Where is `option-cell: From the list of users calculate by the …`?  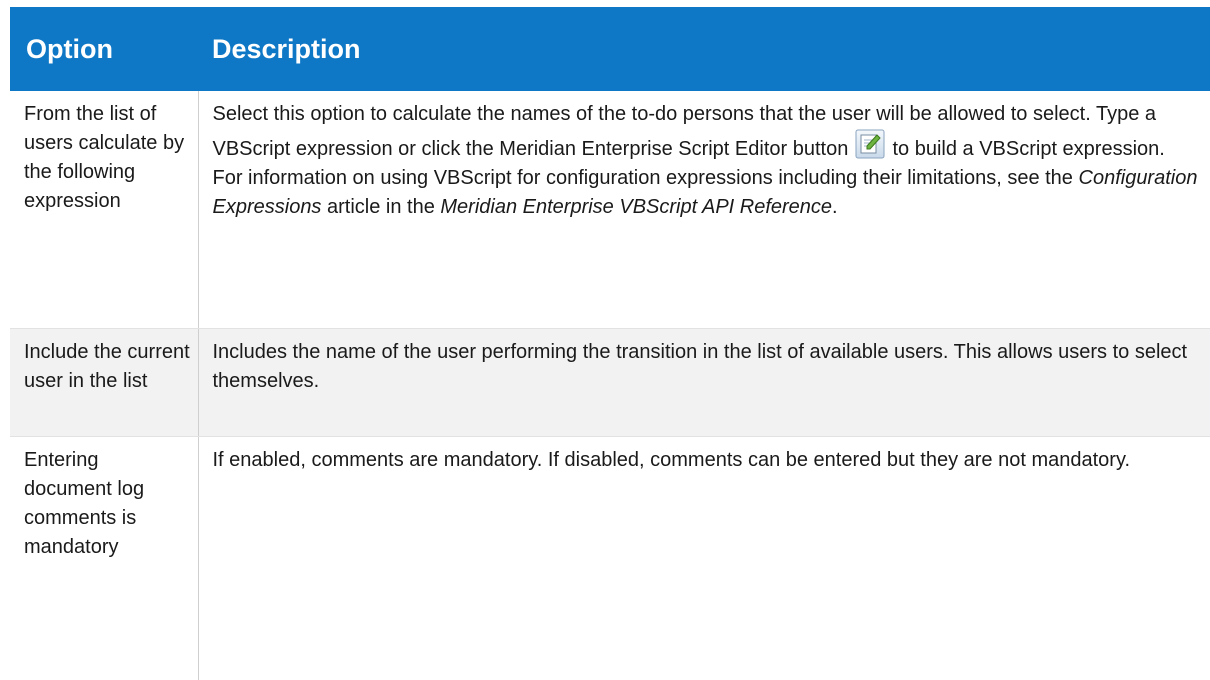
option-cell: From the list of users calculate by the … is located at coordinates (104, 210).